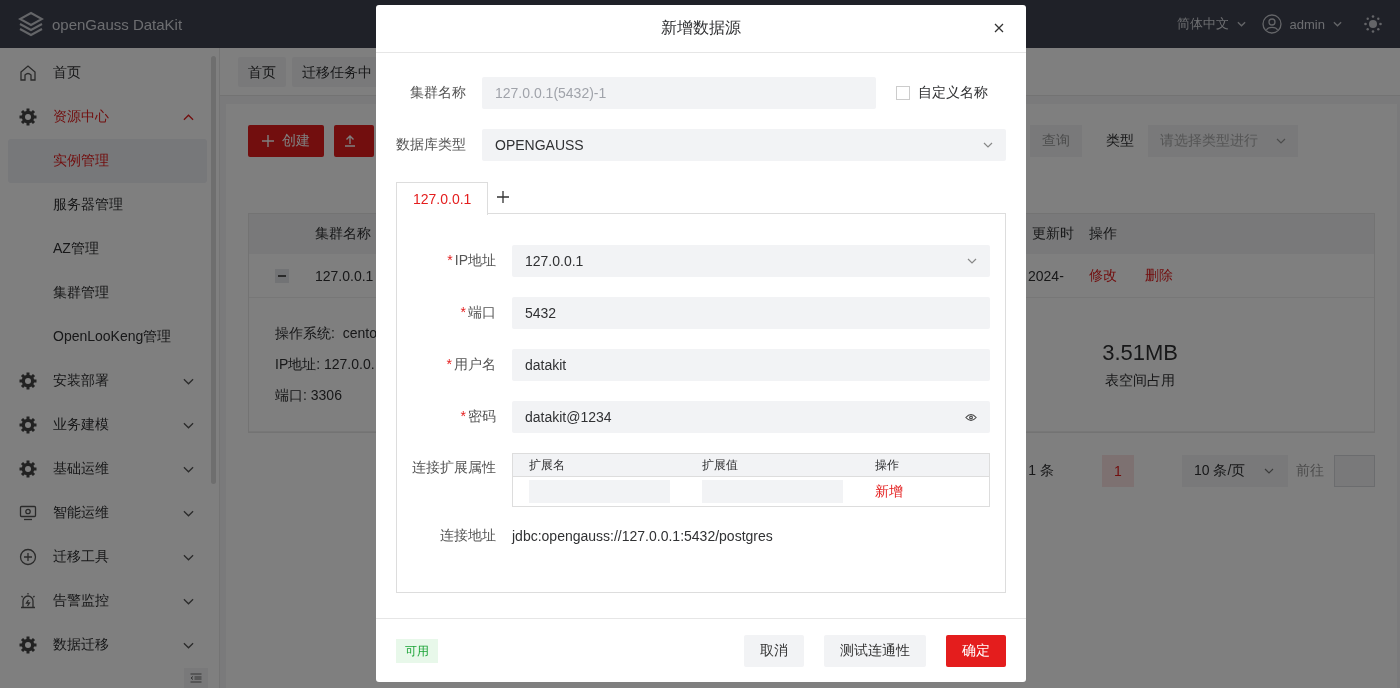  Describe the element at coordinates (417, 650) in the screenshot. I see `status-tag: 可用` at that location.